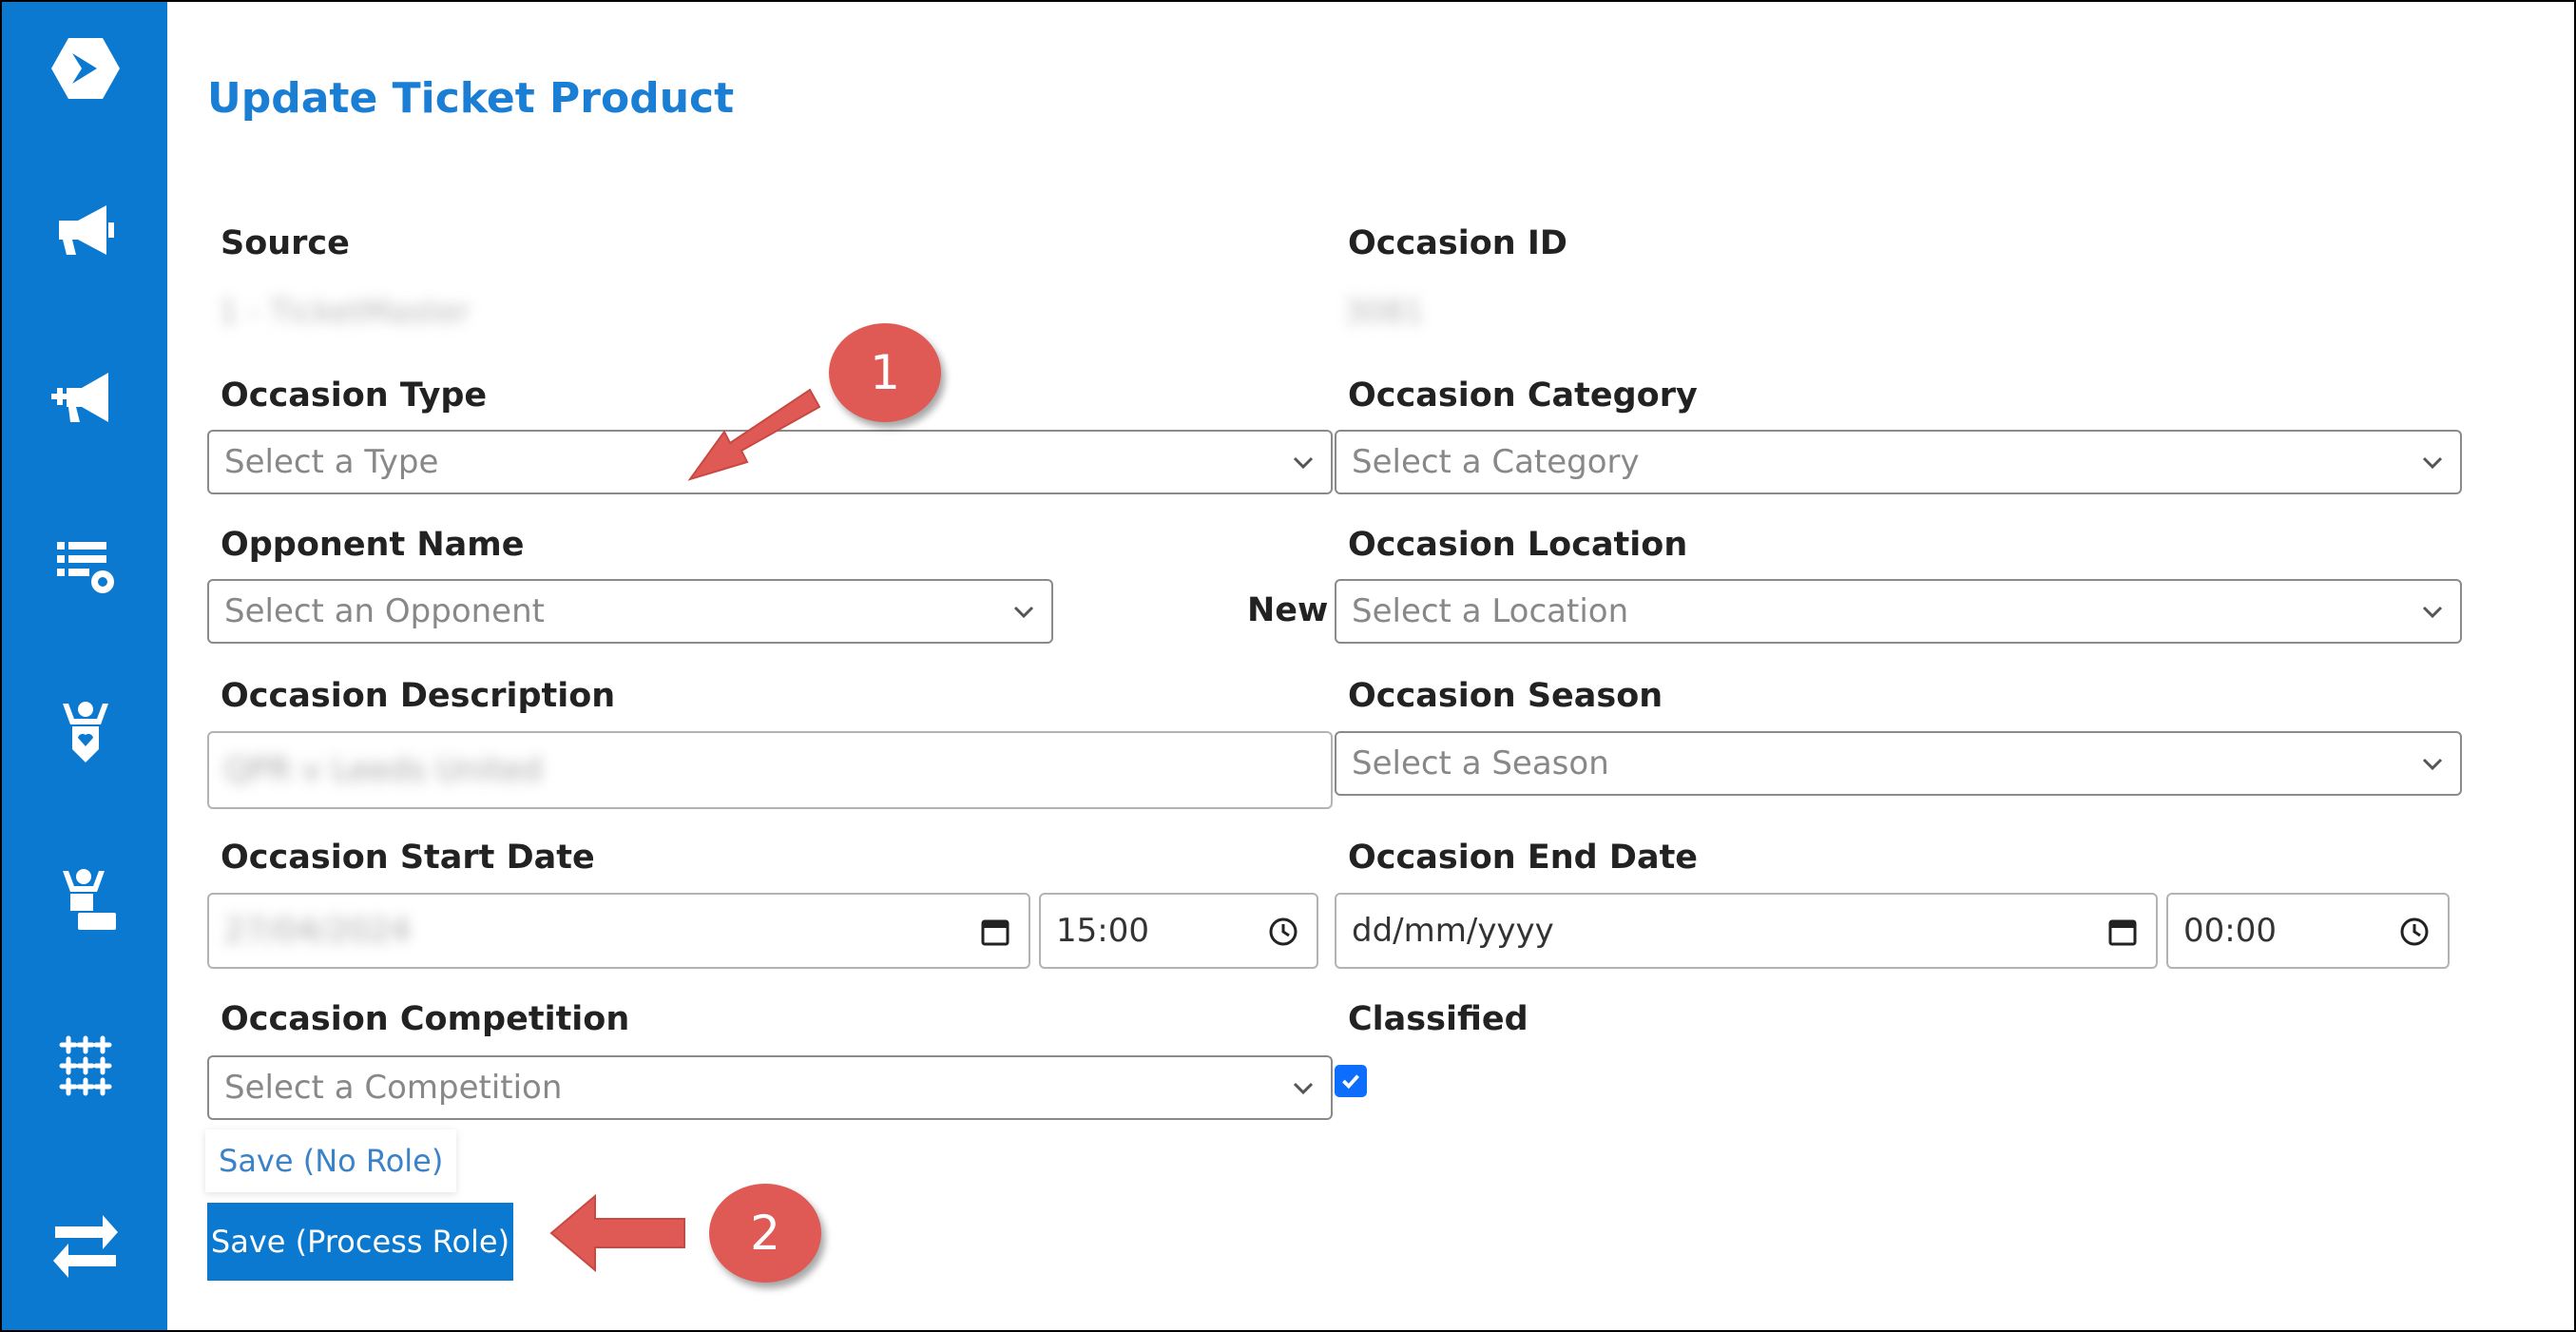 The image size is (2576, 1332). Describe the element at coordinates (285, 243) in the screenshot. I see `source-label: Source` at that location.